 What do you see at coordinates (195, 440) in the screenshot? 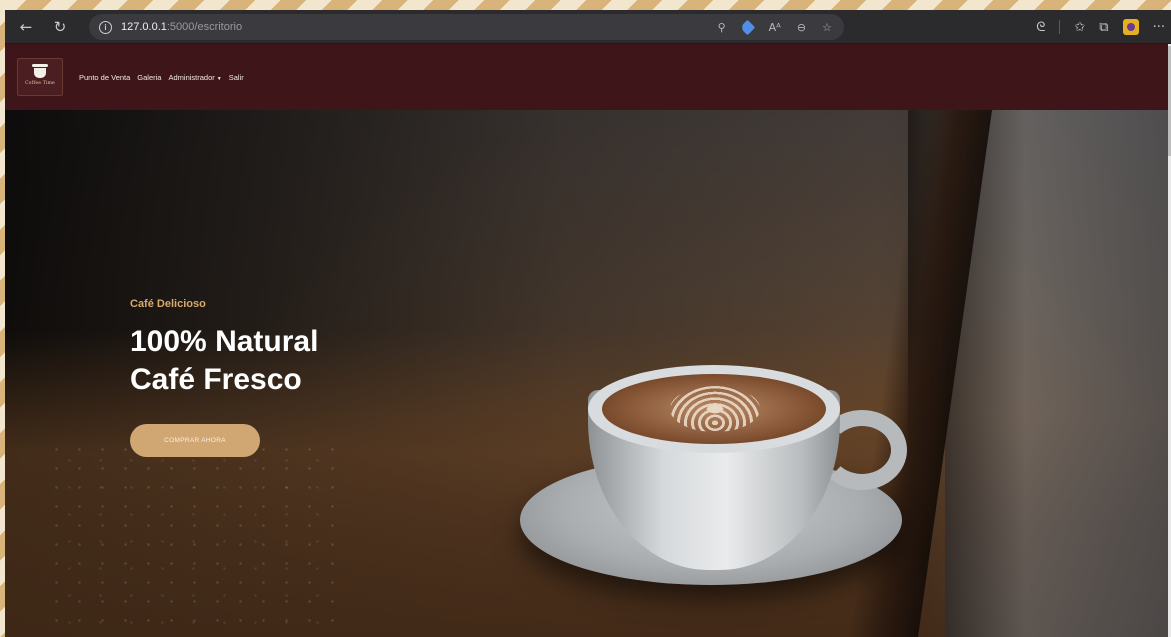
I see `buy-now-button: COMPRAR AHORA` at bounding box center [195, 440].